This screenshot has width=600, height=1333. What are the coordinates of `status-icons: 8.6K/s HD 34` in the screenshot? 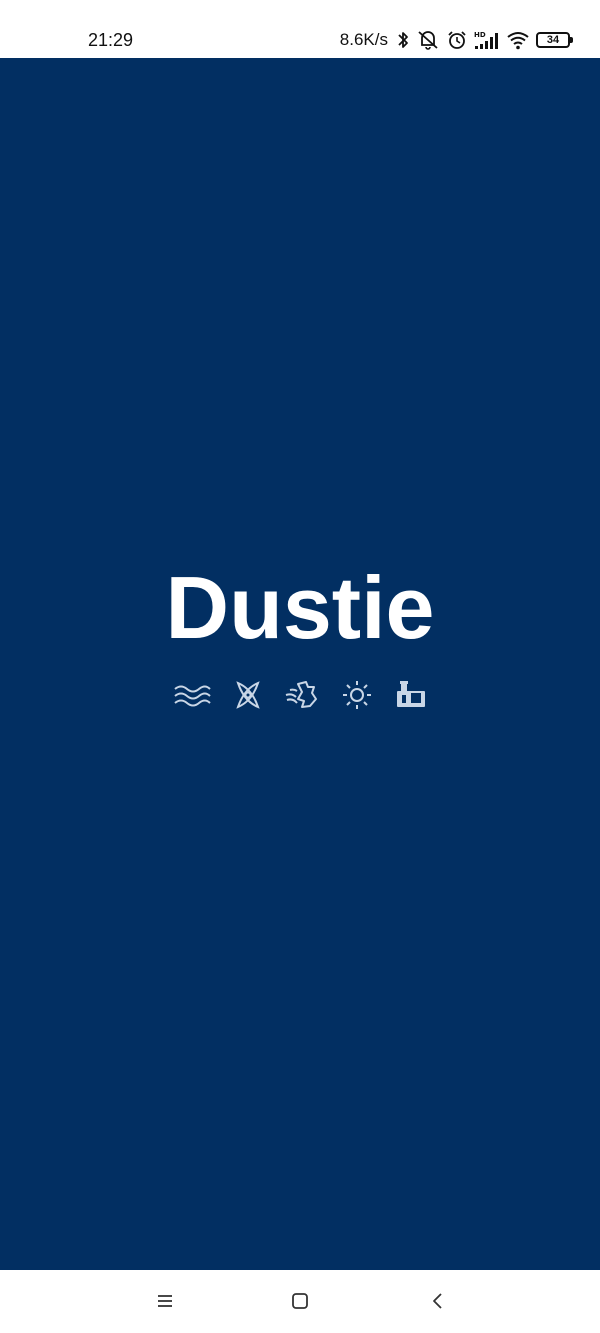 It's located at (456, 40).